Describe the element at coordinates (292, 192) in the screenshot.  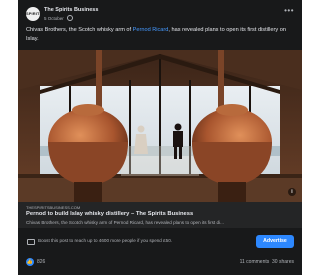
I see `info-icon: i` at that location.